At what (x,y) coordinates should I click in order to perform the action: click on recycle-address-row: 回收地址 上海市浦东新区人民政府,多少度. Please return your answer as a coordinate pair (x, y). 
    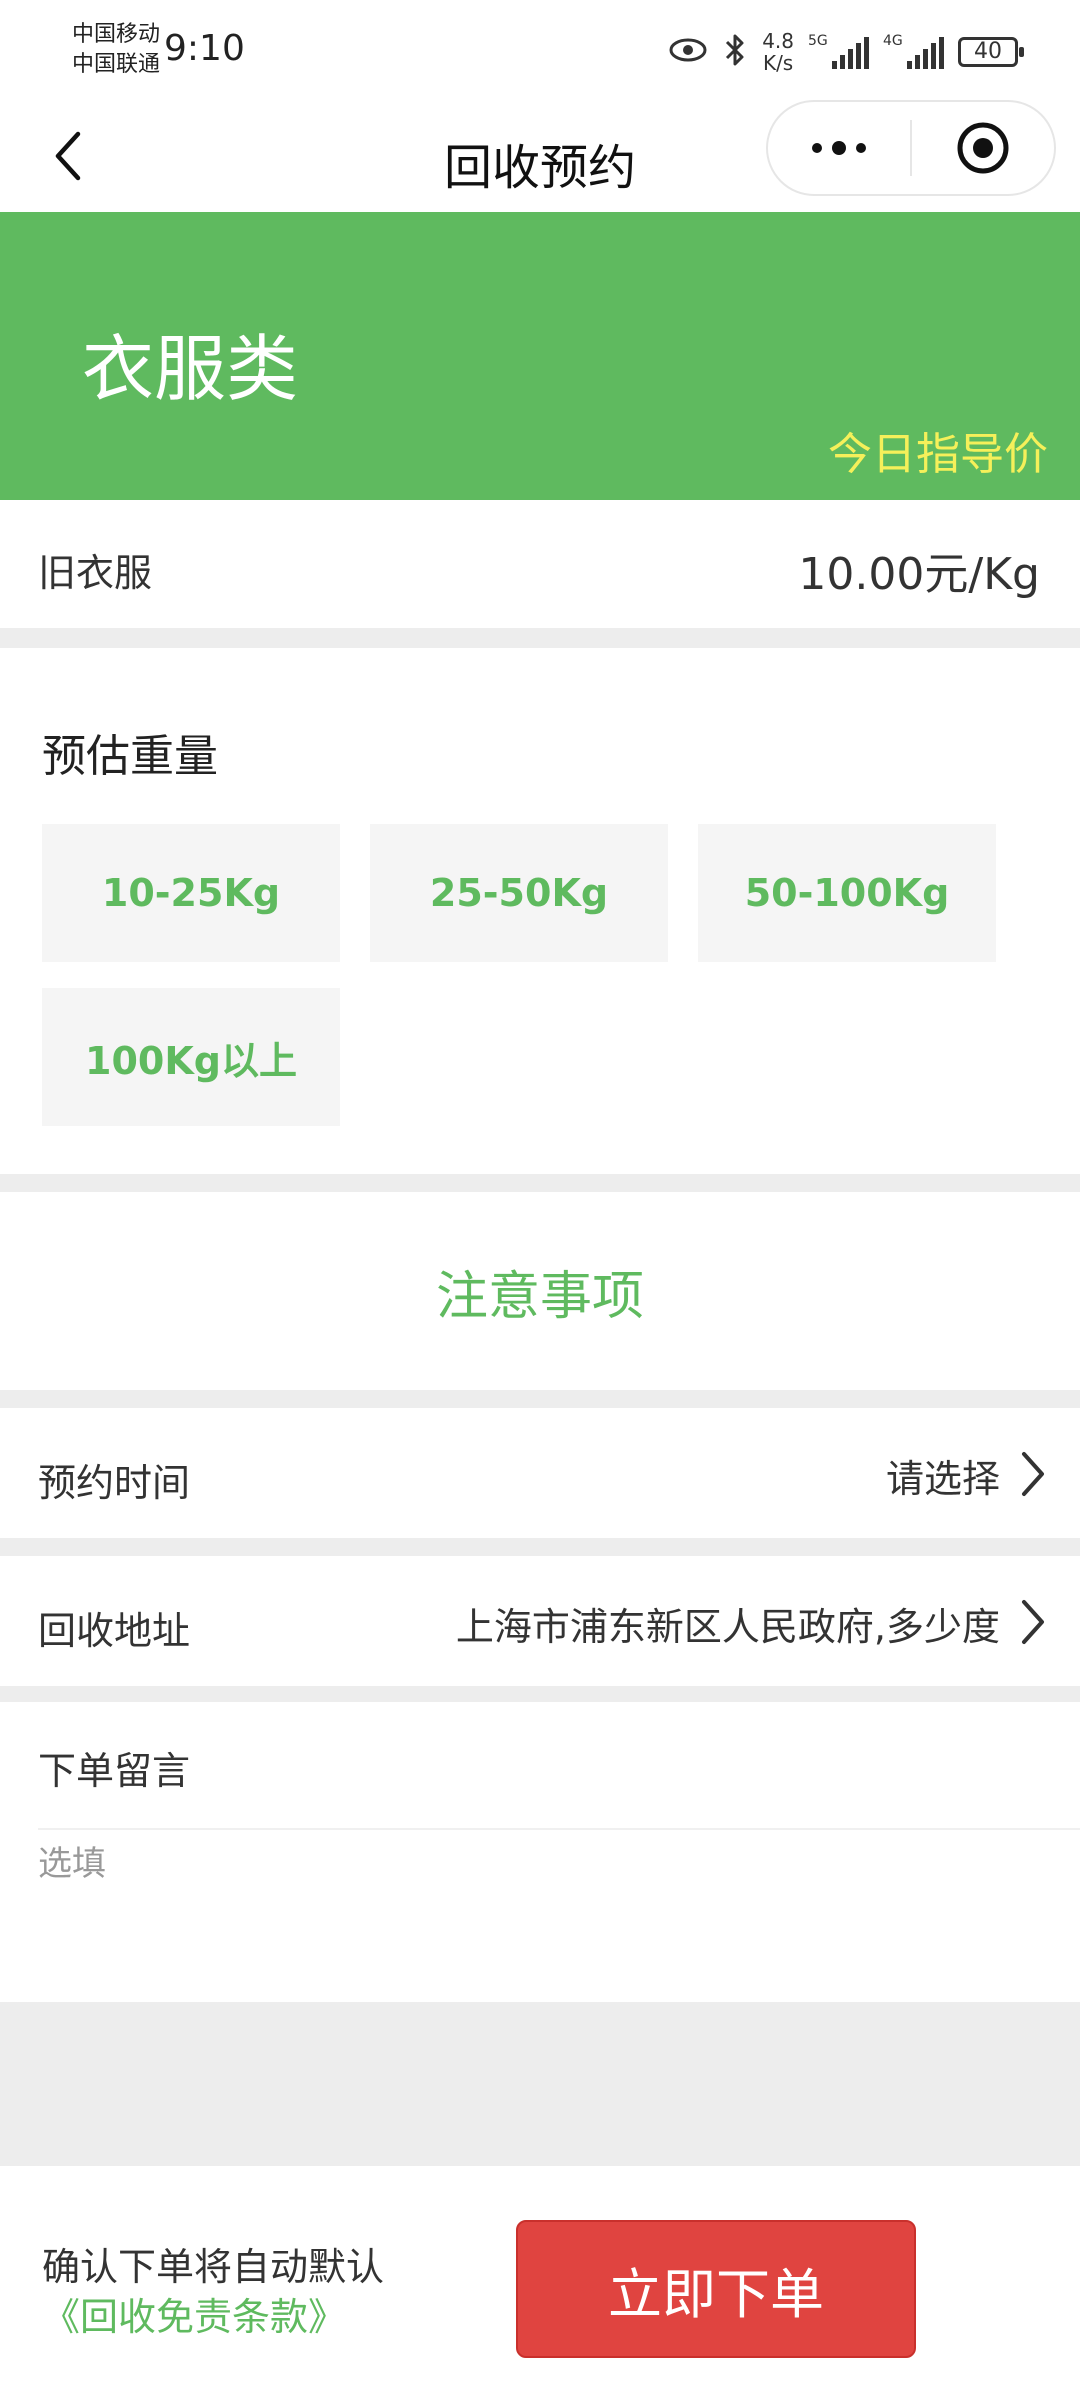
    Looking at the image, I should click on (540, 1621).